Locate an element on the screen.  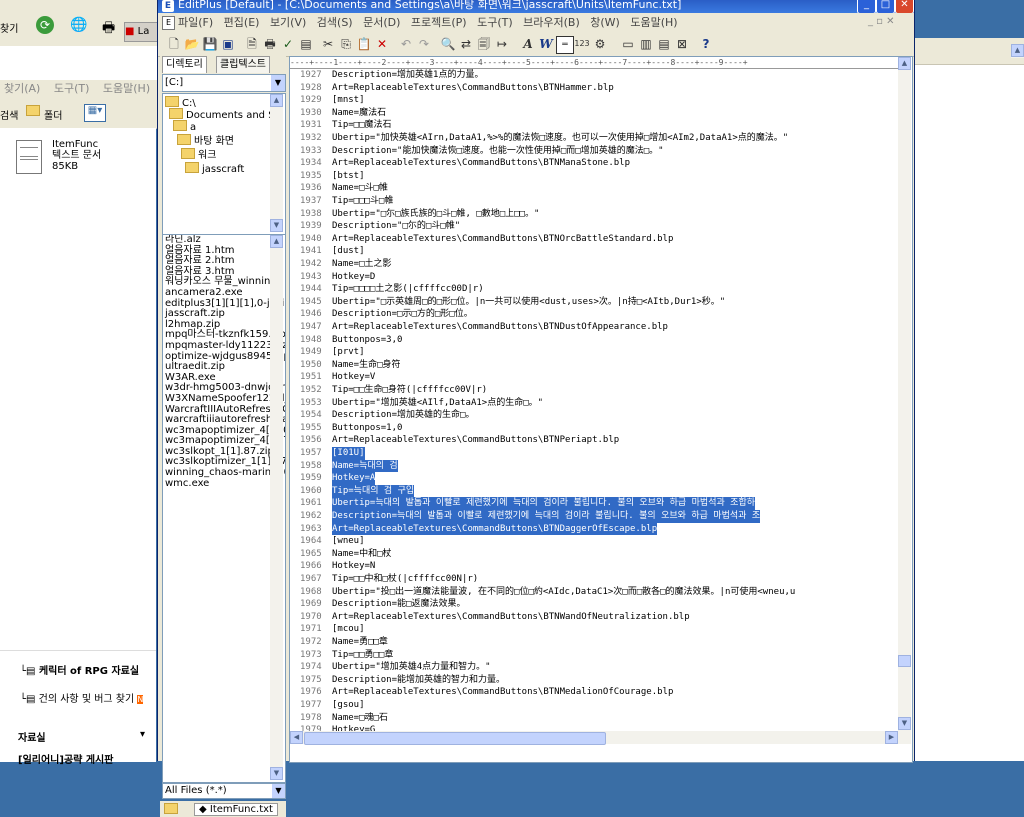
vertical-scrollbar: ▲ ▼ is located at coordinates (904, 400).